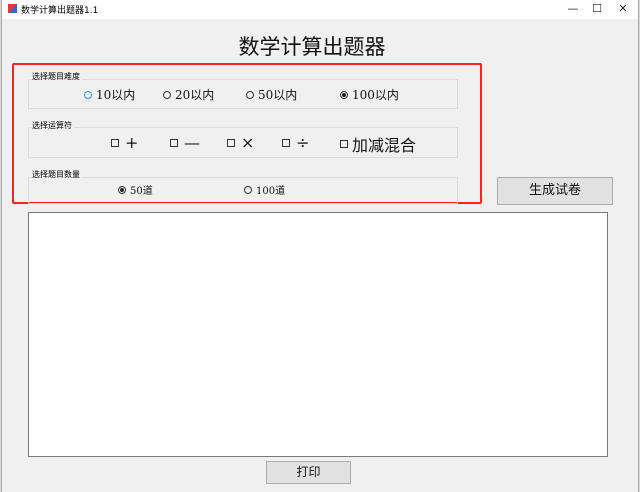 Image resolution: width=640 pixels, height=492 pixels. I want to click on checkbox-divide: ÷, so click(295, 142).